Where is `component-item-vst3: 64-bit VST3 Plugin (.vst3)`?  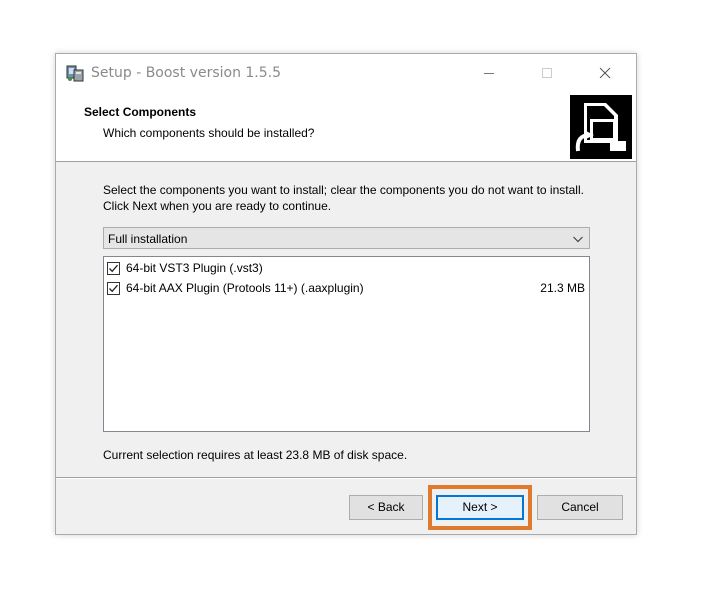
component-item-vst3: 64-bit VST3 Plugin (.vst3) is located at coordinates (346, 269).